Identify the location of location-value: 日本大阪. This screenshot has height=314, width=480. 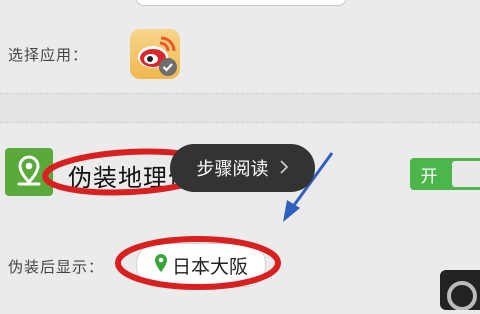
(209, 266).